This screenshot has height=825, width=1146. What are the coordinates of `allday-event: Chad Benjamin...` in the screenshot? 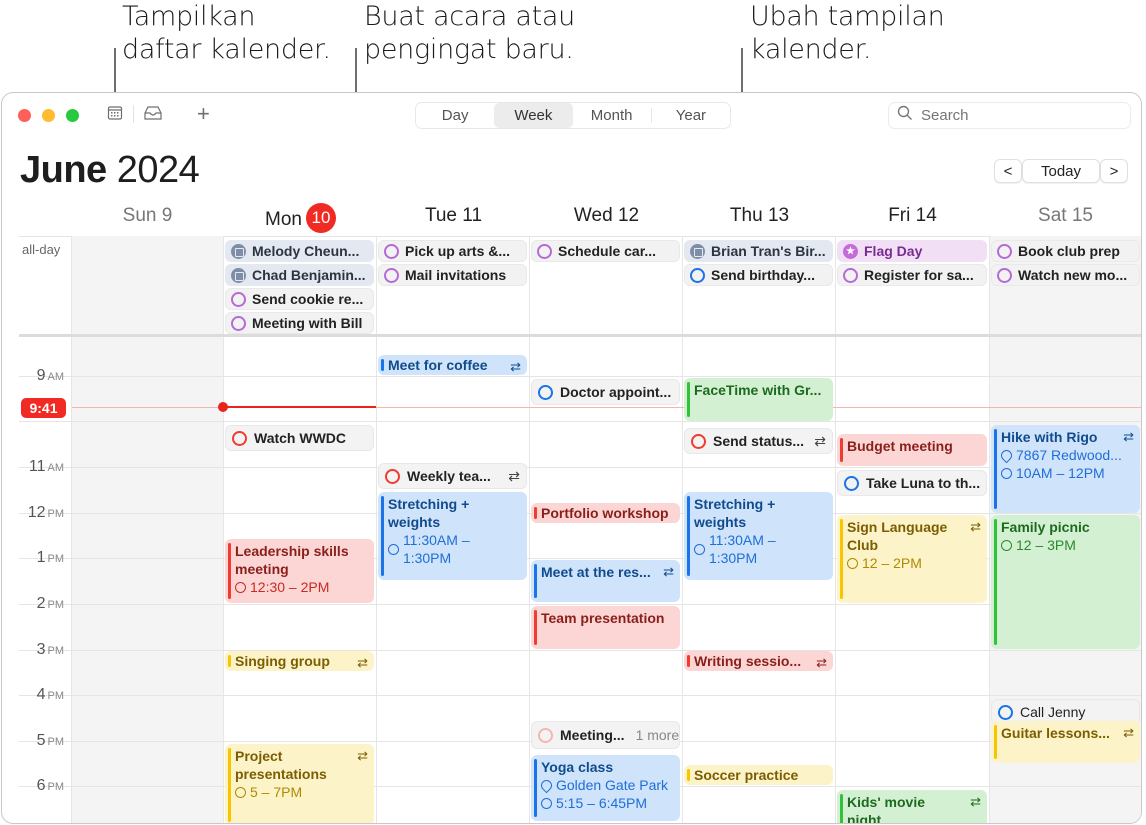 It's located at (299, 275).